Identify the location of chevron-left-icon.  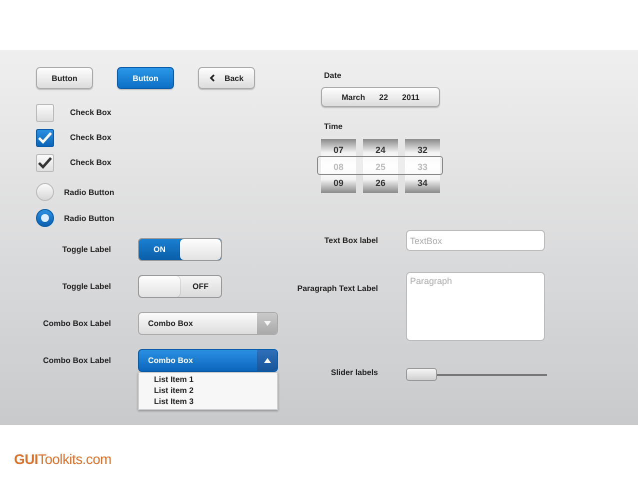
(212, 78).